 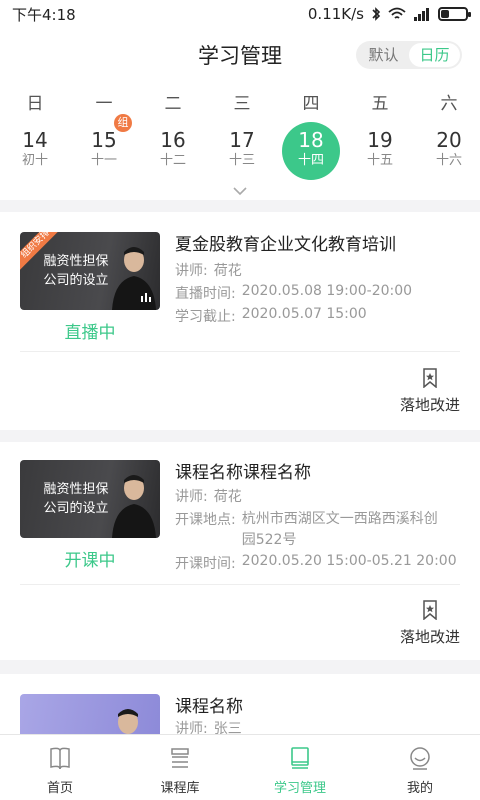 What do you see at coordinates (104, 131) in the screenshot?
I see `calendar-day-mon: 一 15 十一组` at bounding box center [104, 131].